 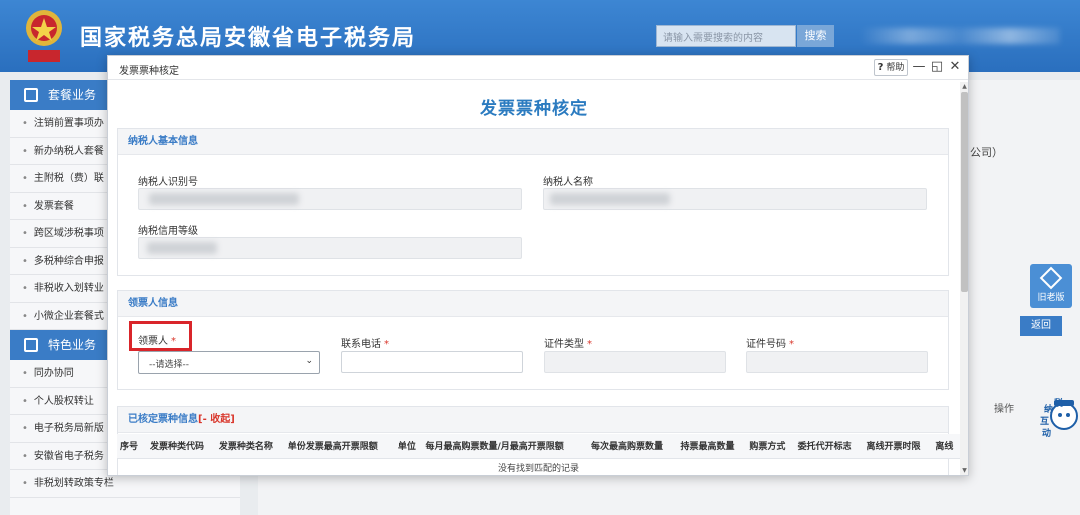 What do you see at coordinates (309, 361) in the screenshot?
I see `chevron-down-icon: ⌄` at bounding box center [309, 361].